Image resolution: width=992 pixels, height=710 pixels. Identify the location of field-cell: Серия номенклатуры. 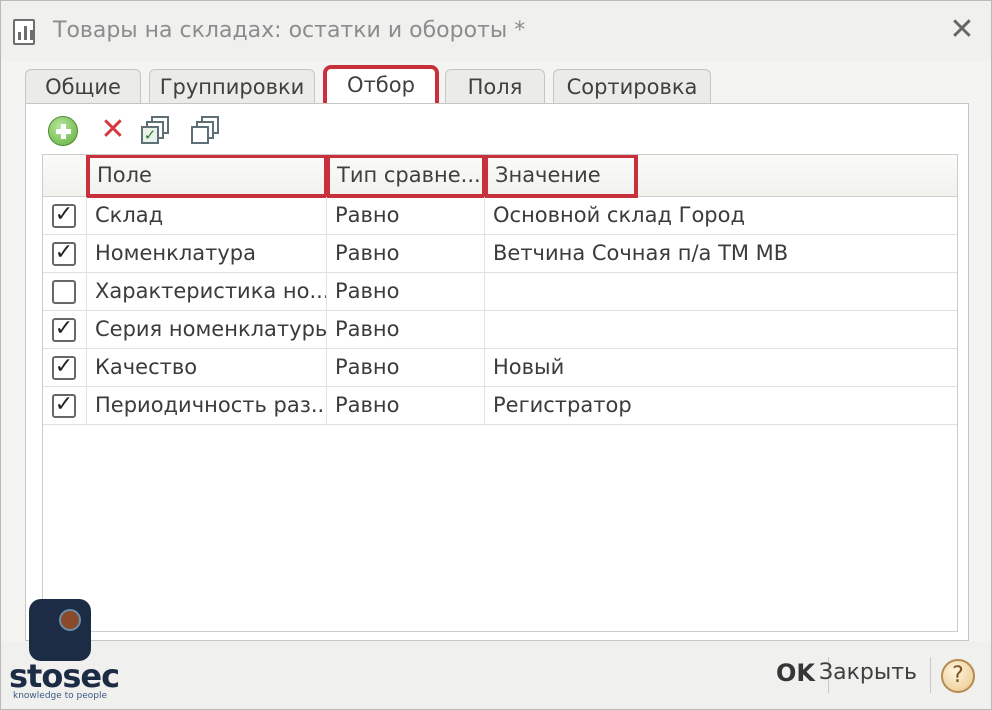
(207, 330).